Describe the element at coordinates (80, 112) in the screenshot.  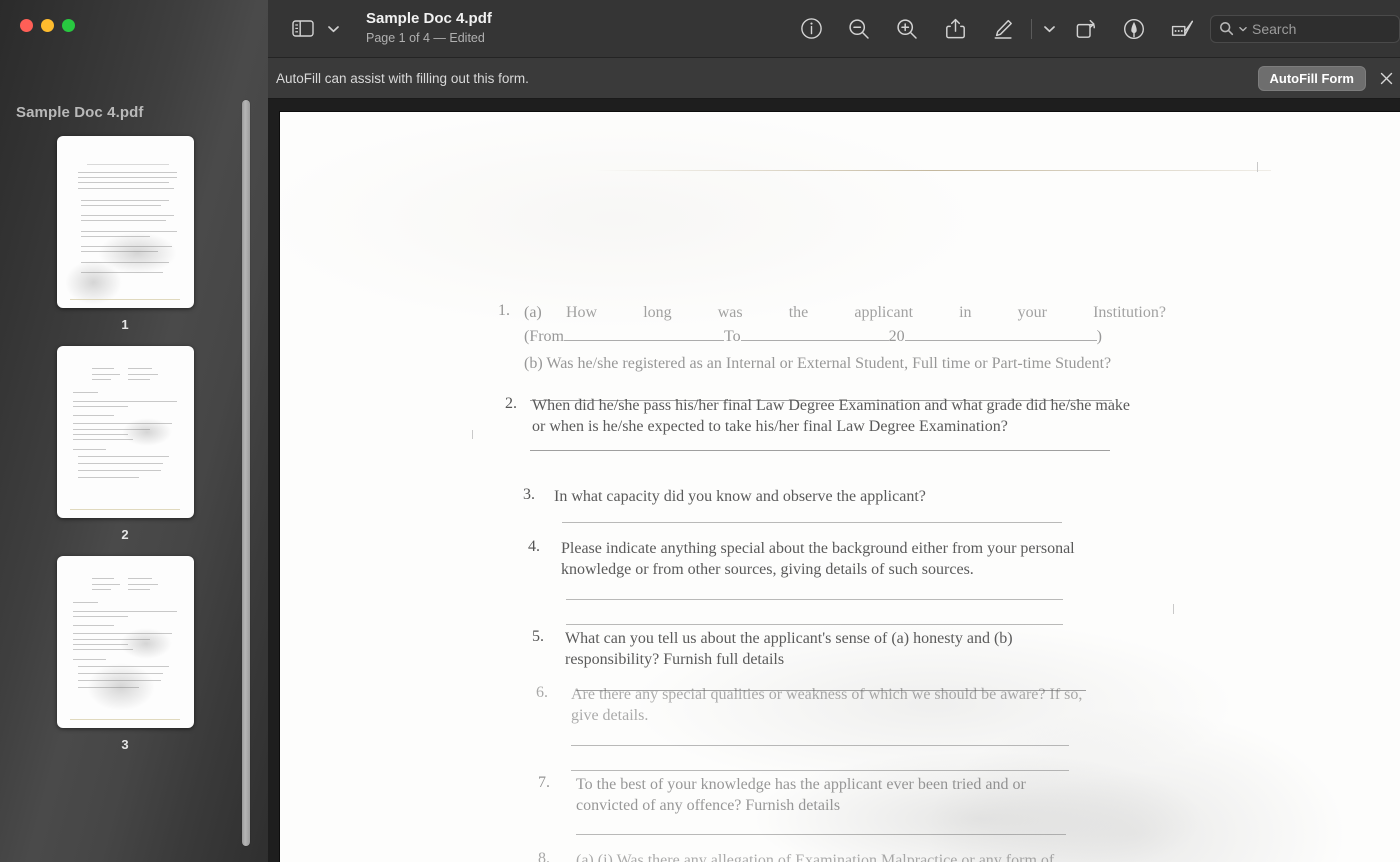
I see `sidebar-document-title: Sample Doc 4.pdf` at that location.